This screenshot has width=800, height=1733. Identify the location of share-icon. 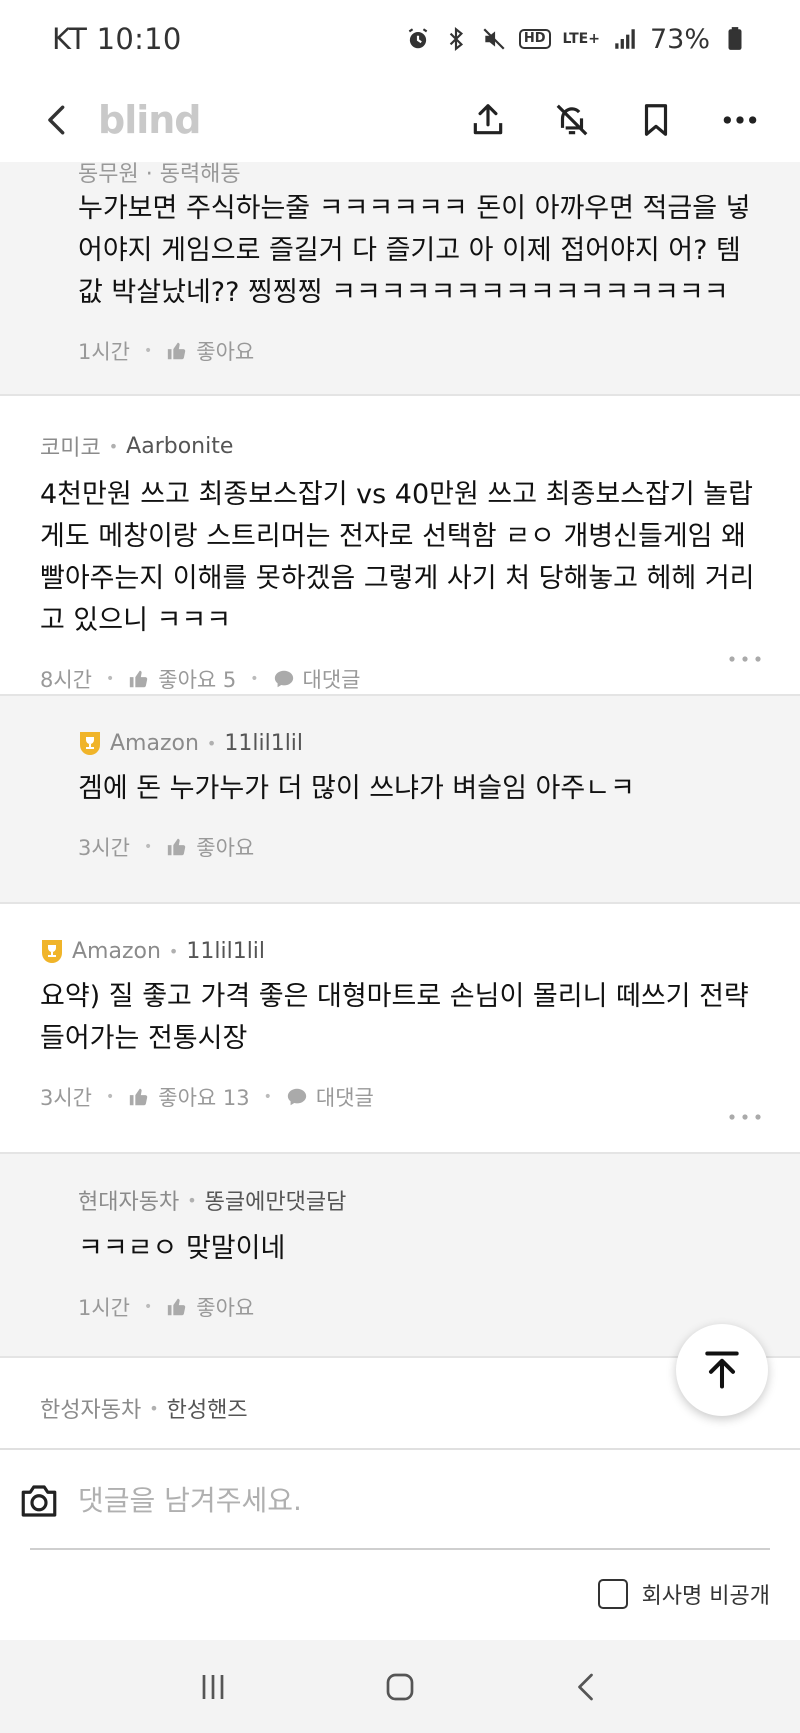
(488, 120).